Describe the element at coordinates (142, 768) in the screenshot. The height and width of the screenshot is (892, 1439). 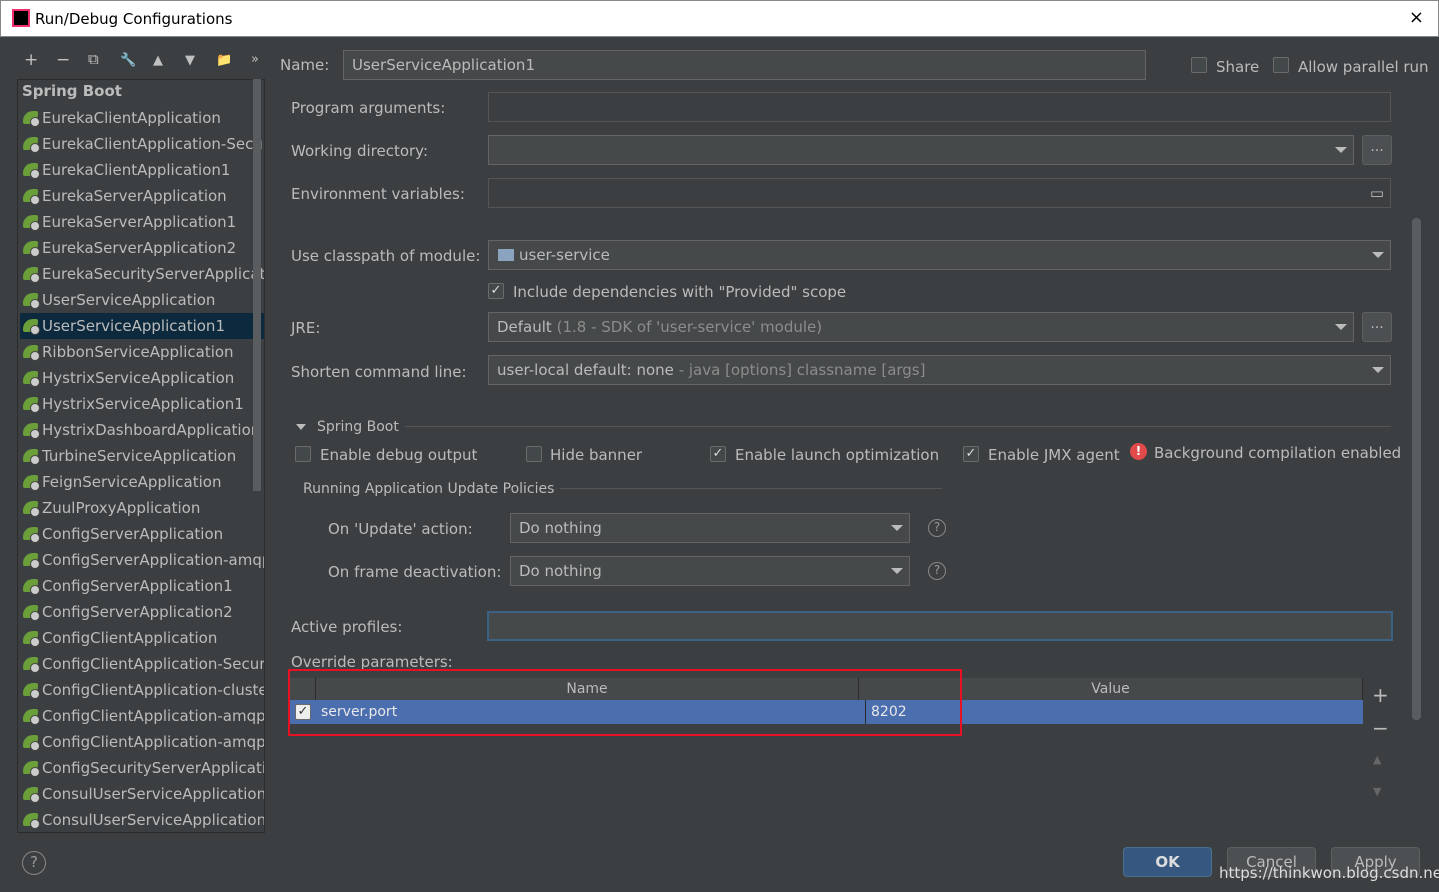
I see `sidebar-item: ConfigSecurityServerApplicatio` at that location.